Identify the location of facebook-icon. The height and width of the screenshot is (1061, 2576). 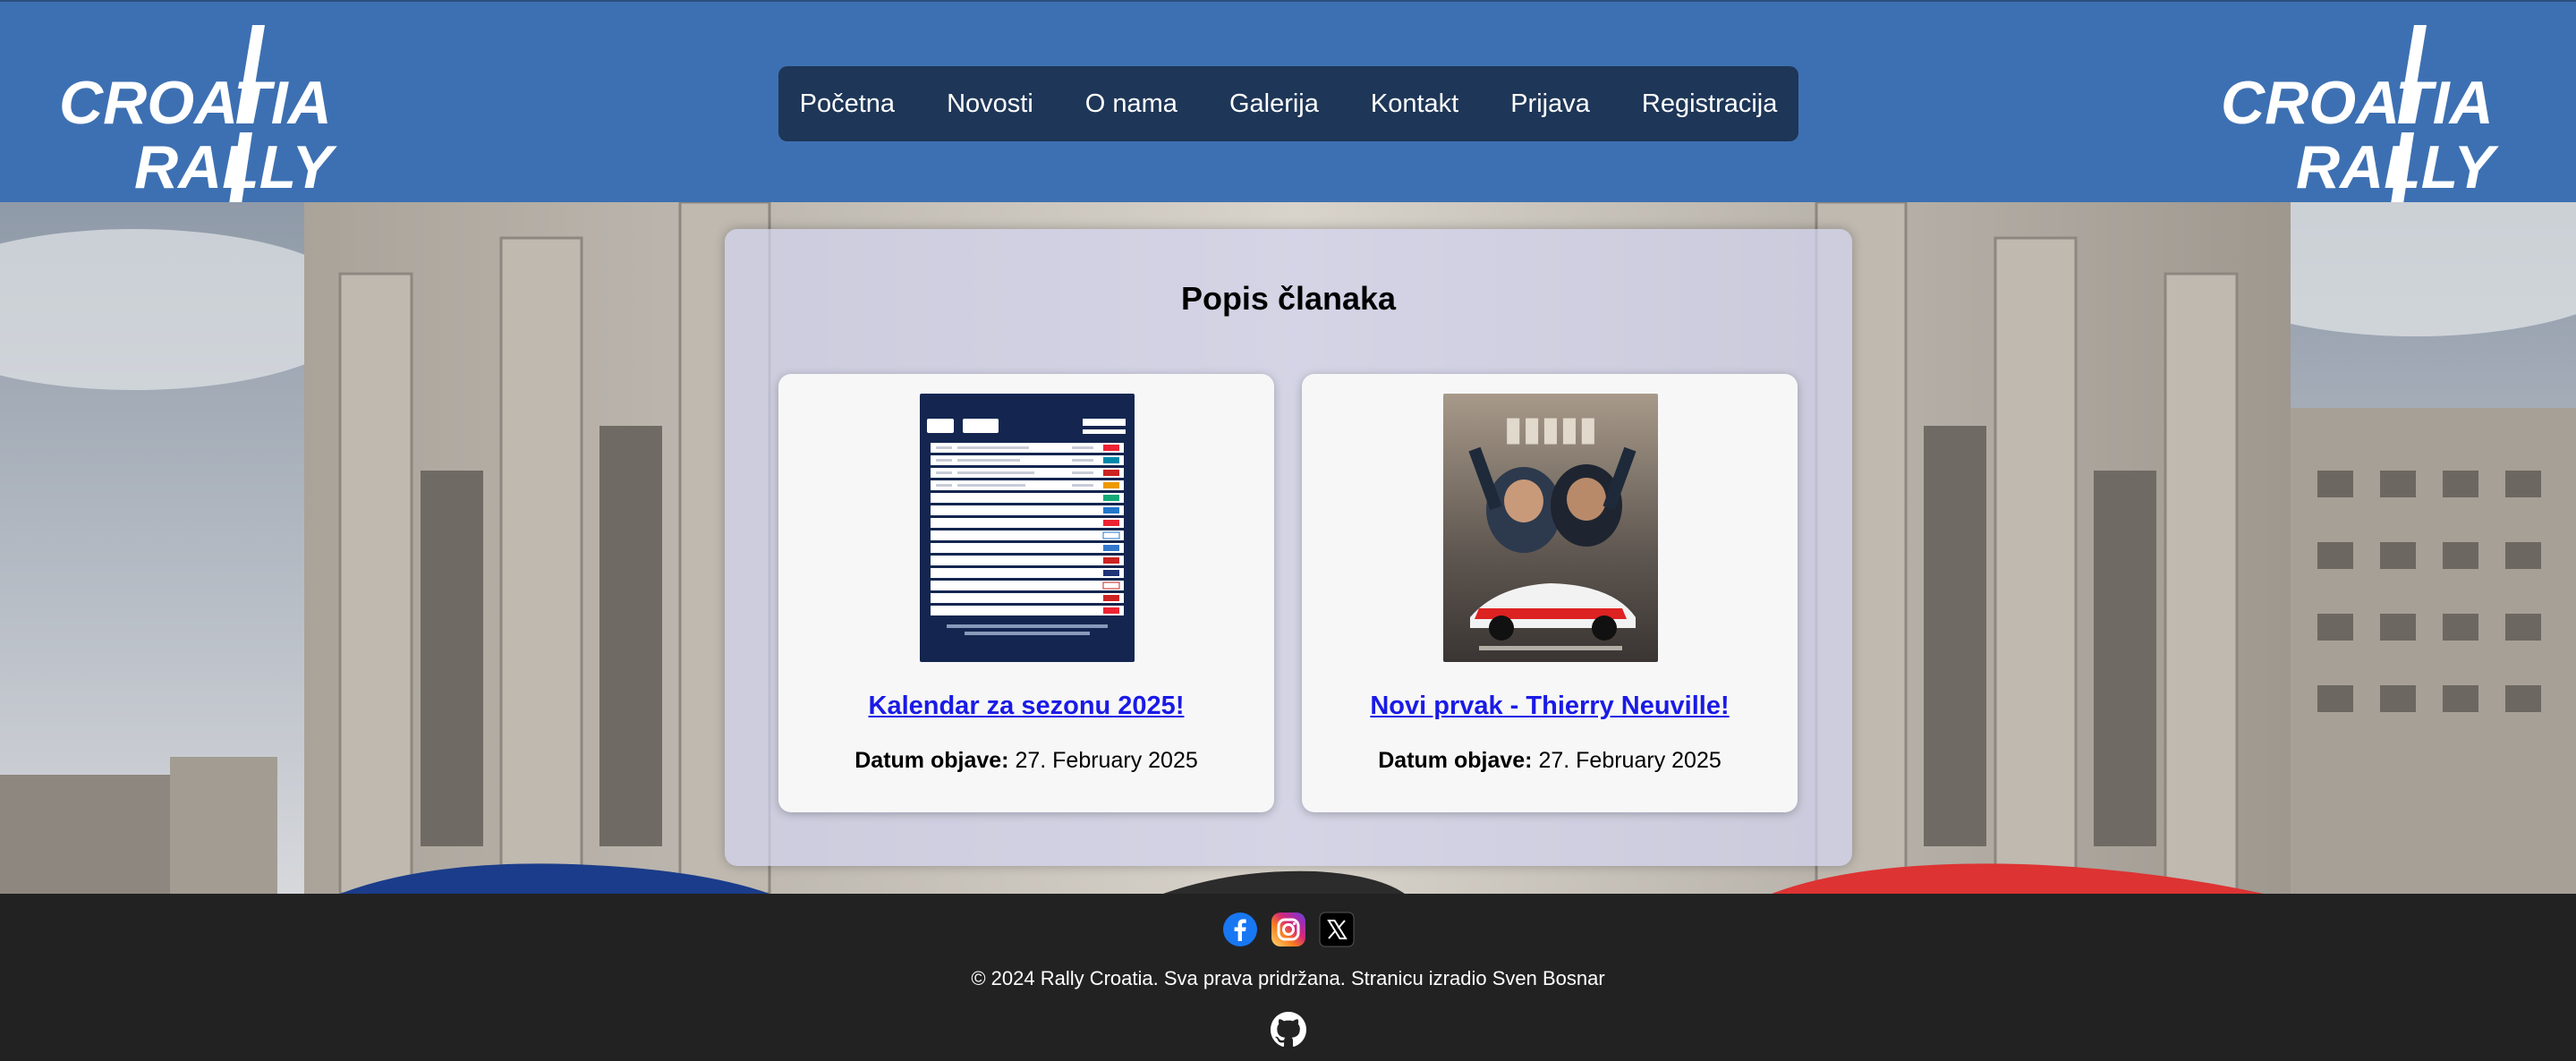
(1240, 929).